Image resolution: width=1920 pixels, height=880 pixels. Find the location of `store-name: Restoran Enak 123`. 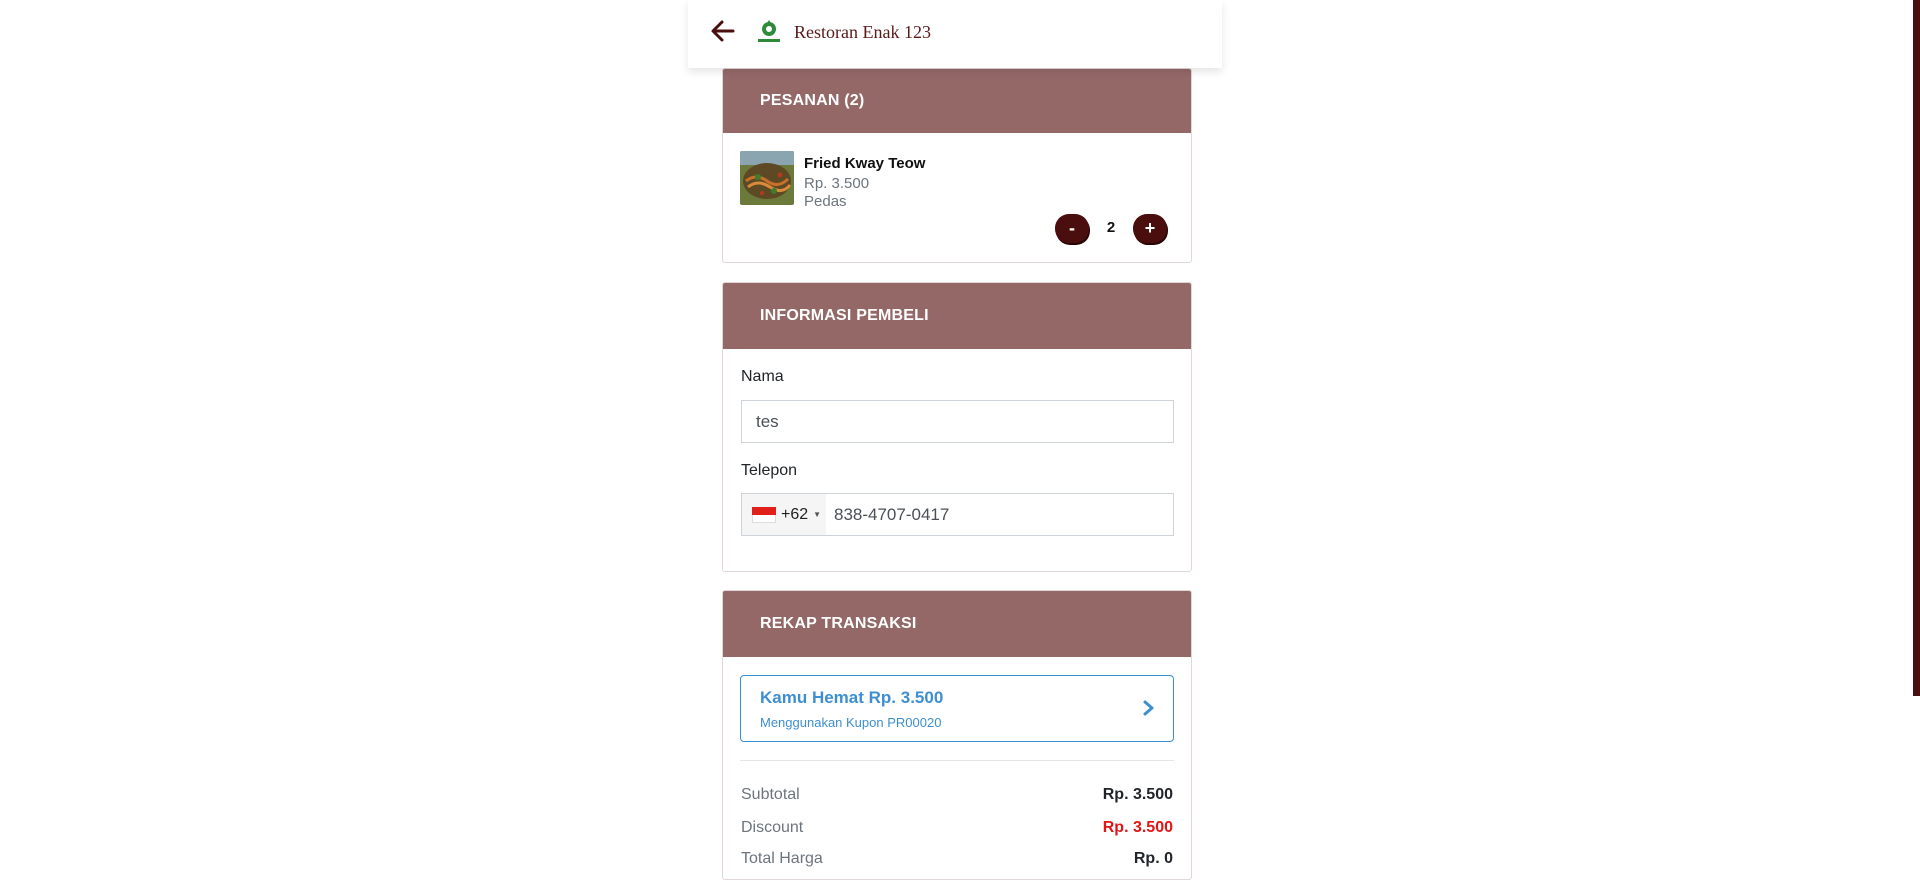

store-name: Restoran Enak 123 is located at coordinates (862, 32).